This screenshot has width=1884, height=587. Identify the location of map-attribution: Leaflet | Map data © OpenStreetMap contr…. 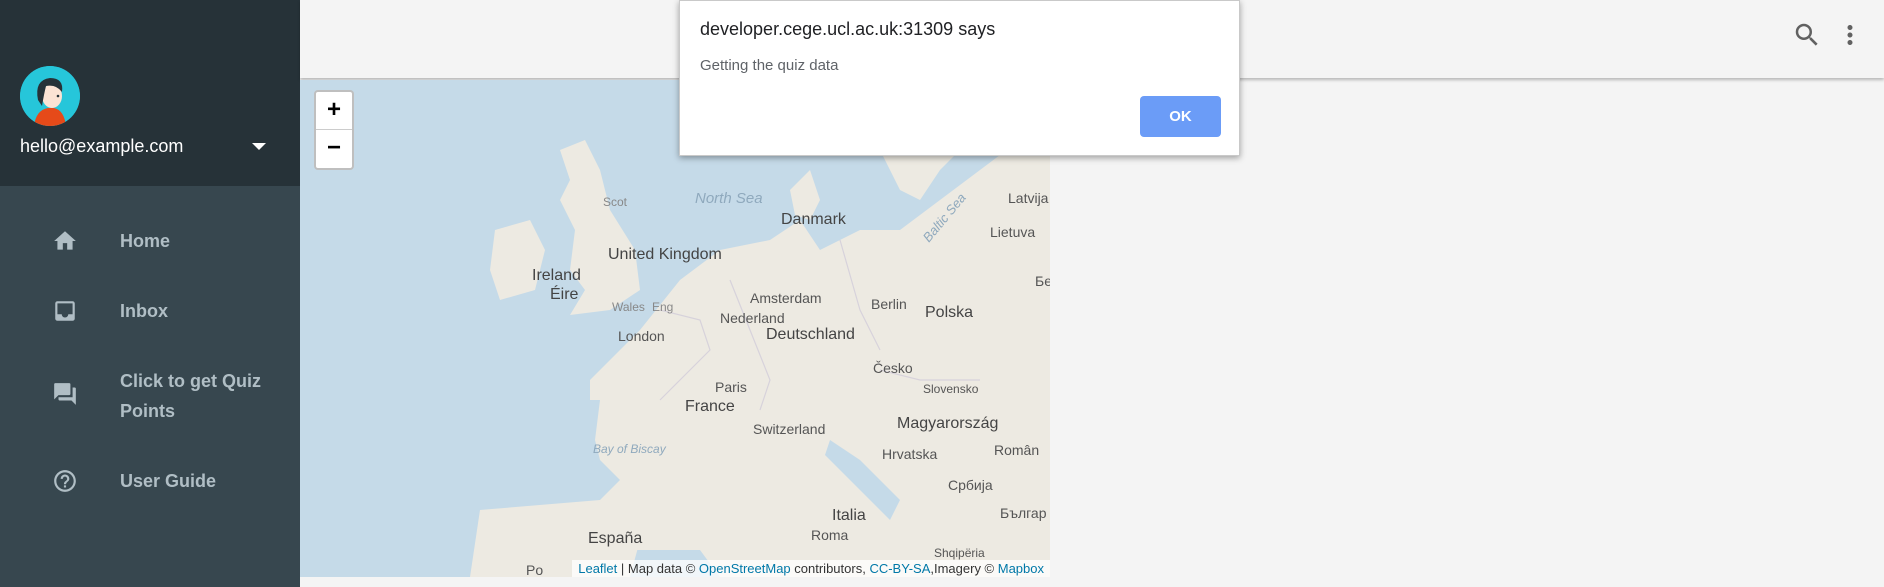
(811, 568).